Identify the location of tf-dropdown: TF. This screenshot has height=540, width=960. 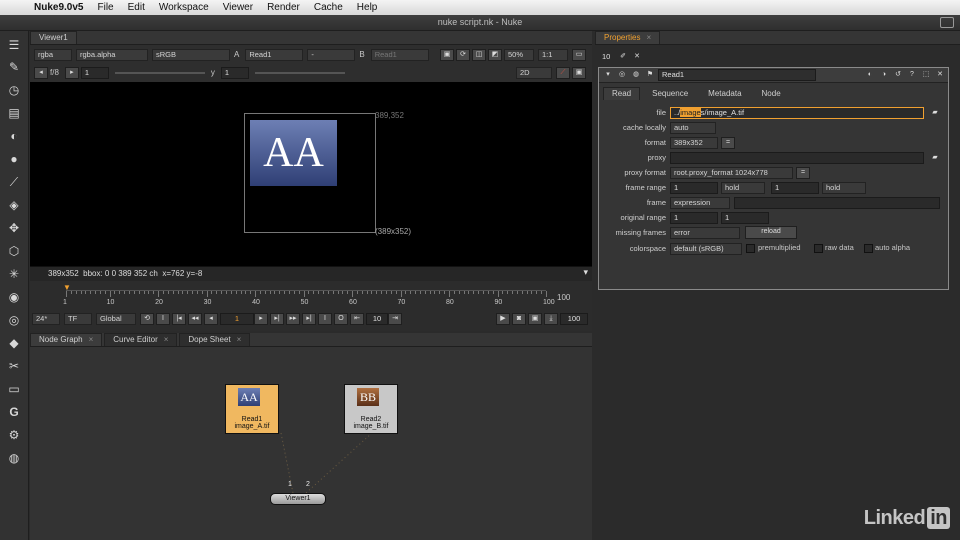
(78, 318).